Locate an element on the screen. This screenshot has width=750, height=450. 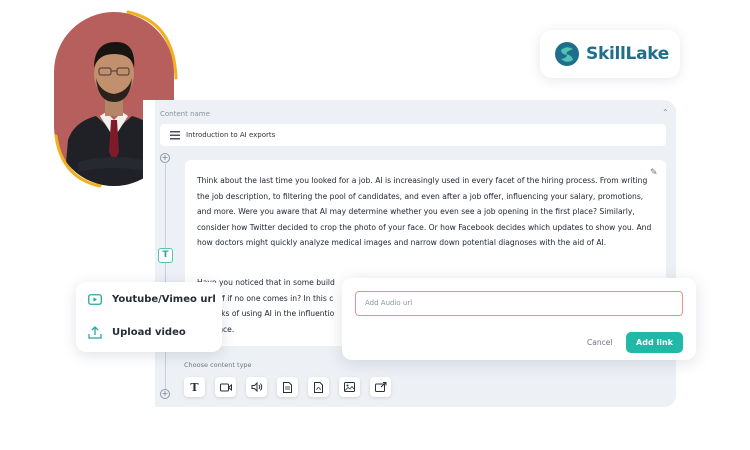
pdf-icon is located at coordinates (318, 387).